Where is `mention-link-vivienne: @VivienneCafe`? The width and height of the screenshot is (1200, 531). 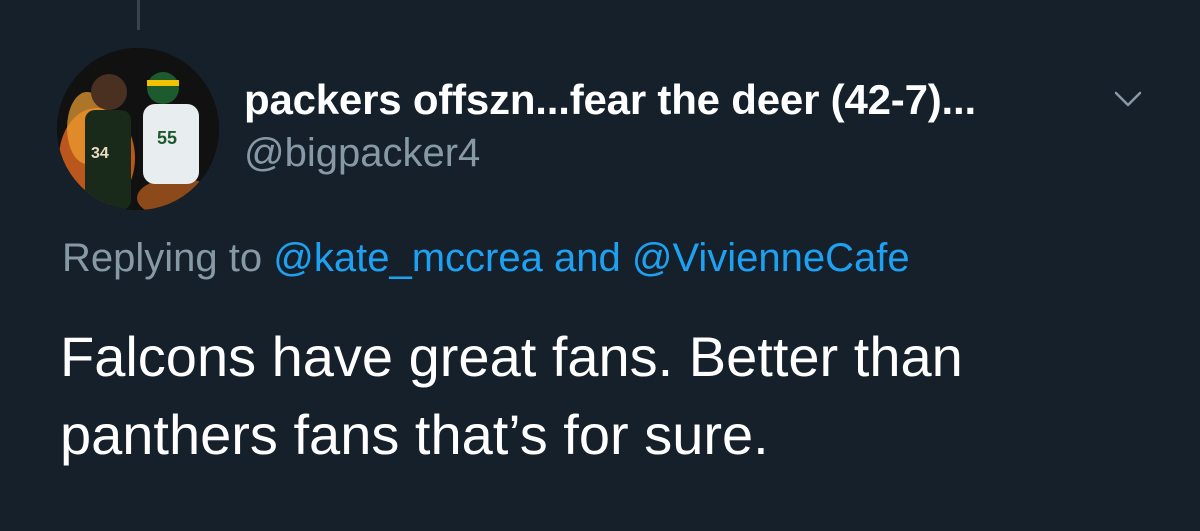 mention-link-vivienne: @VivienneCafe is located at coordinates (771, 258).